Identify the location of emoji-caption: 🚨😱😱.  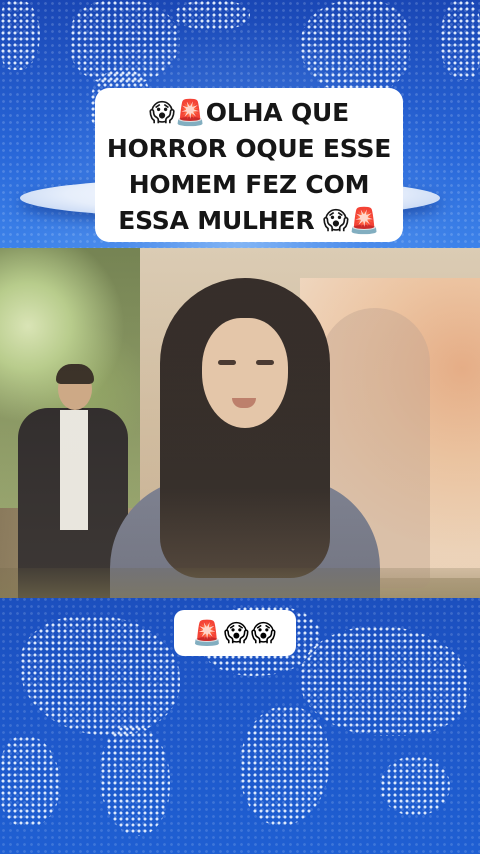
(235, 633).